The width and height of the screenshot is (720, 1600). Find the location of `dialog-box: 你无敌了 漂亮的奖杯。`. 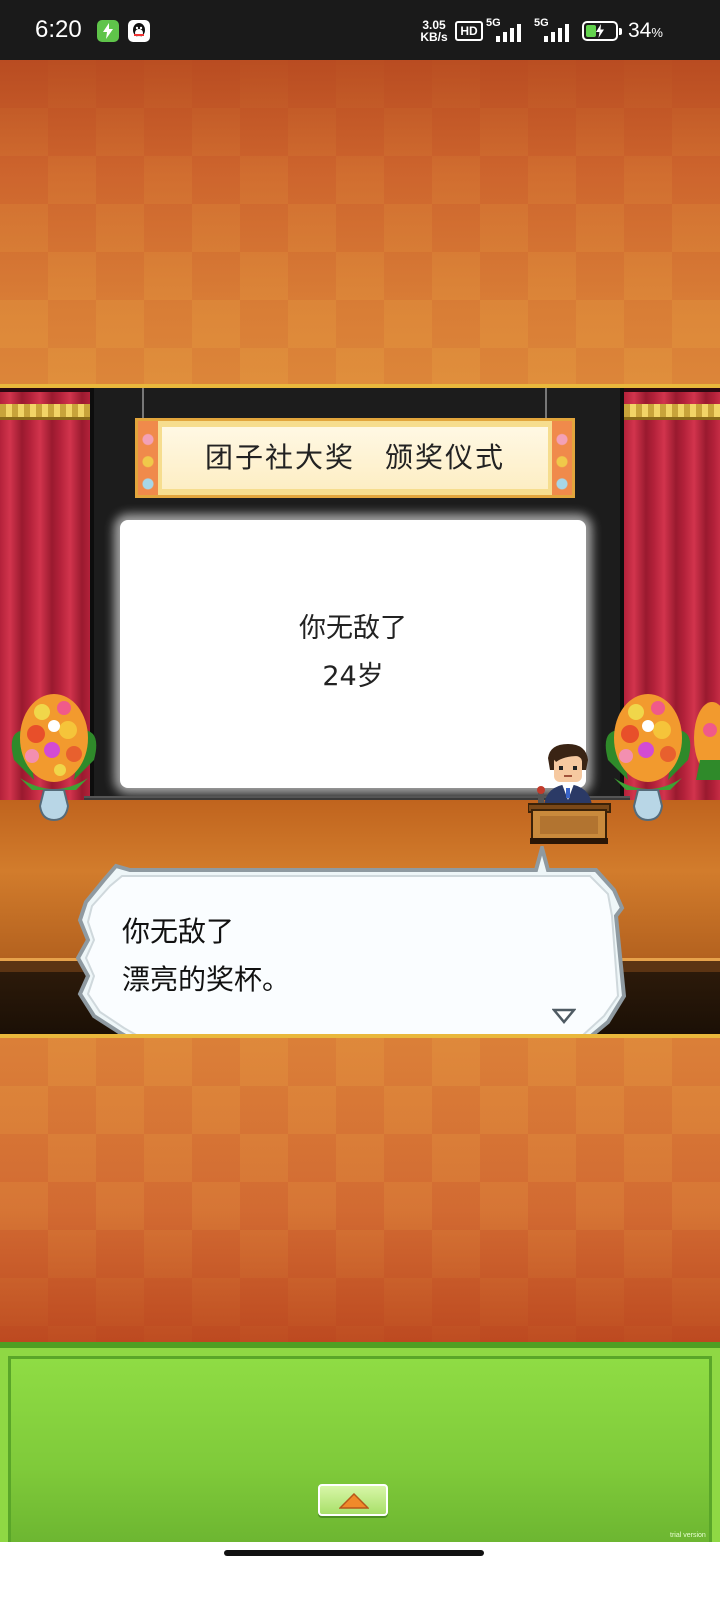

dialog-box: 你无敌了 漂亮的奖杯。 is located at coordinates (351, 946).